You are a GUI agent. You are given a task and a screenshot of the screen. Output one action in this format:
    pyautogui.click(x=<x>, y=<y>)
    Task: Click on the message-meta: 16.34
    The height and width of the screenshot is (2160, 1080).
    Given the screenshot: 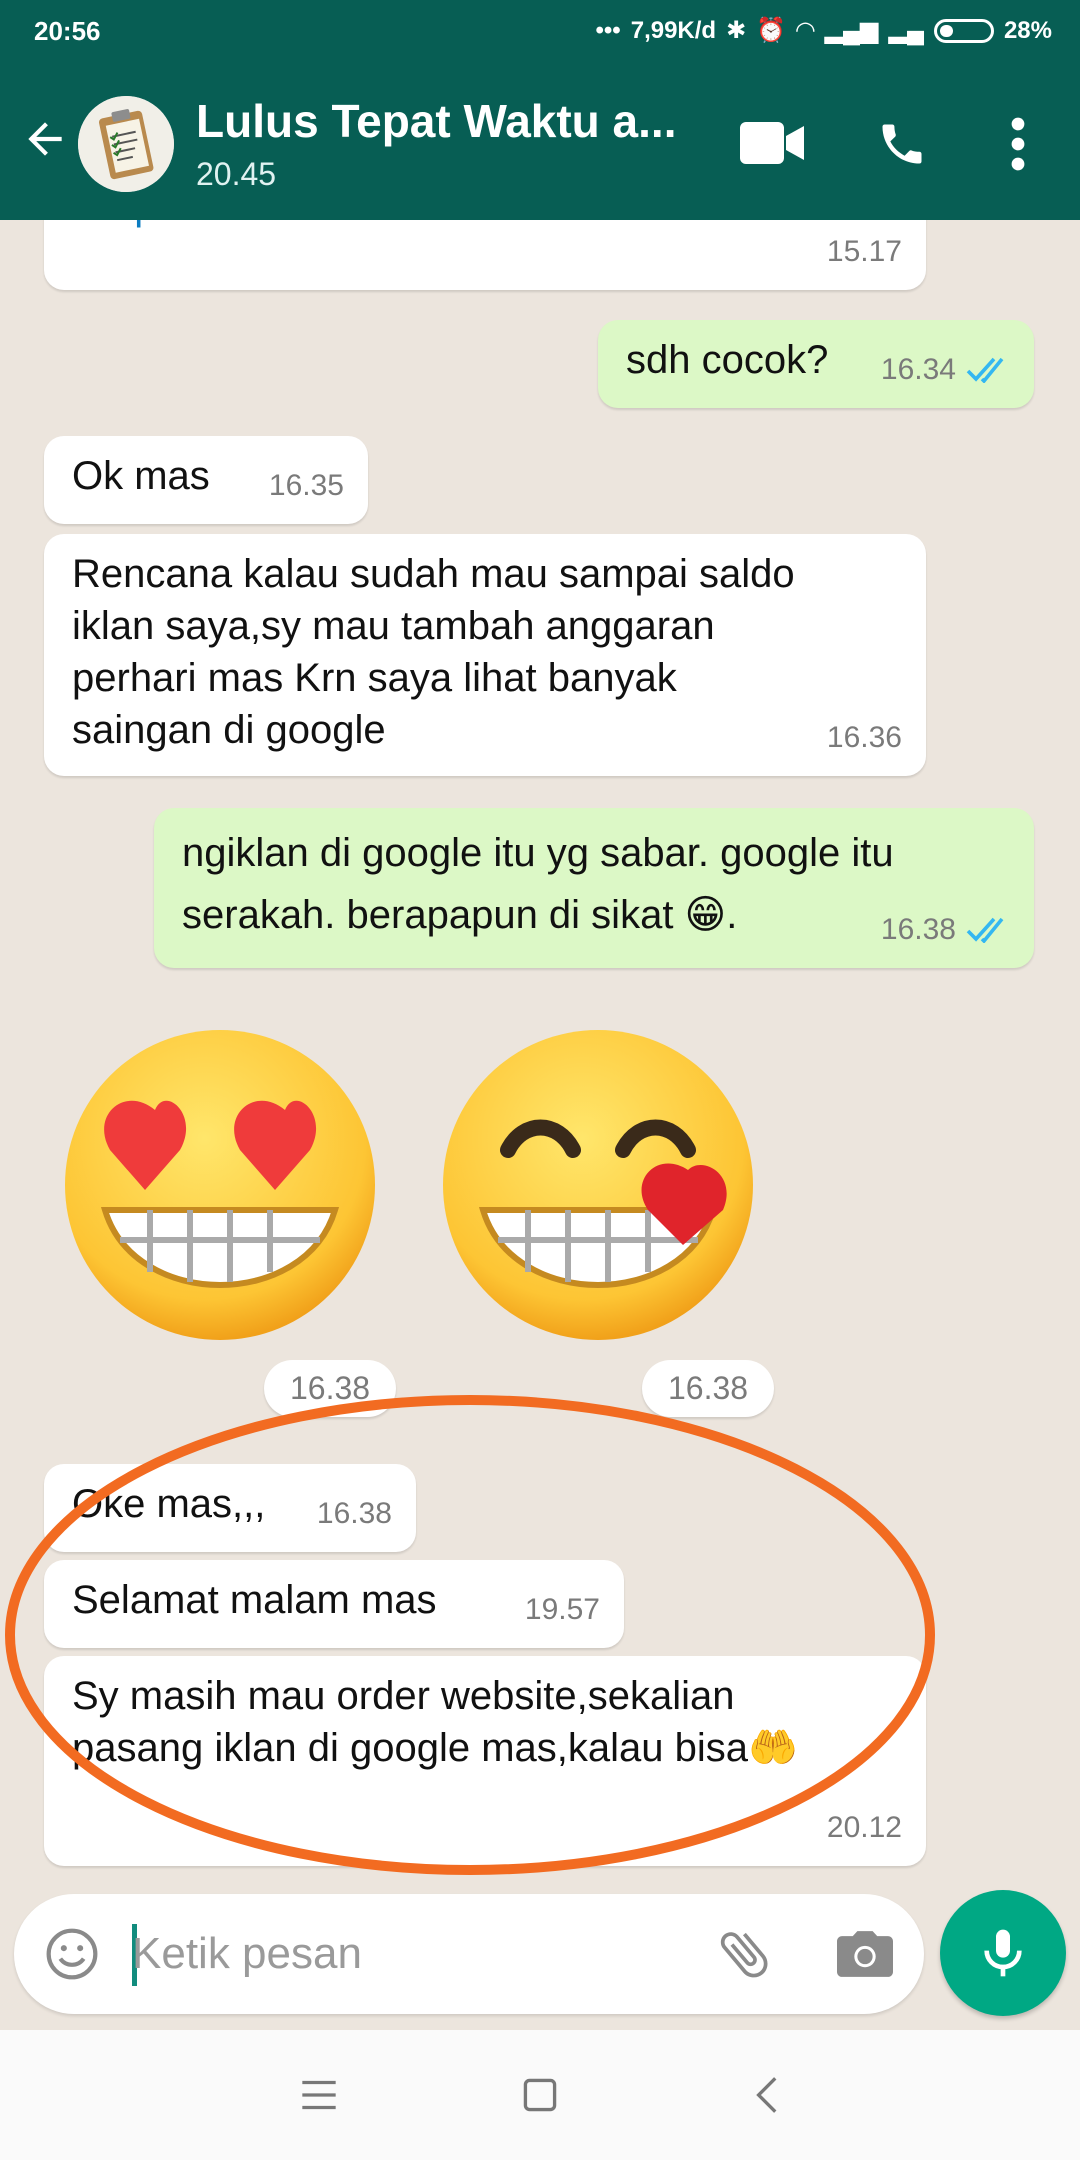 What is the action you would take?
    pyautogui.click(x=945, y=370)
    